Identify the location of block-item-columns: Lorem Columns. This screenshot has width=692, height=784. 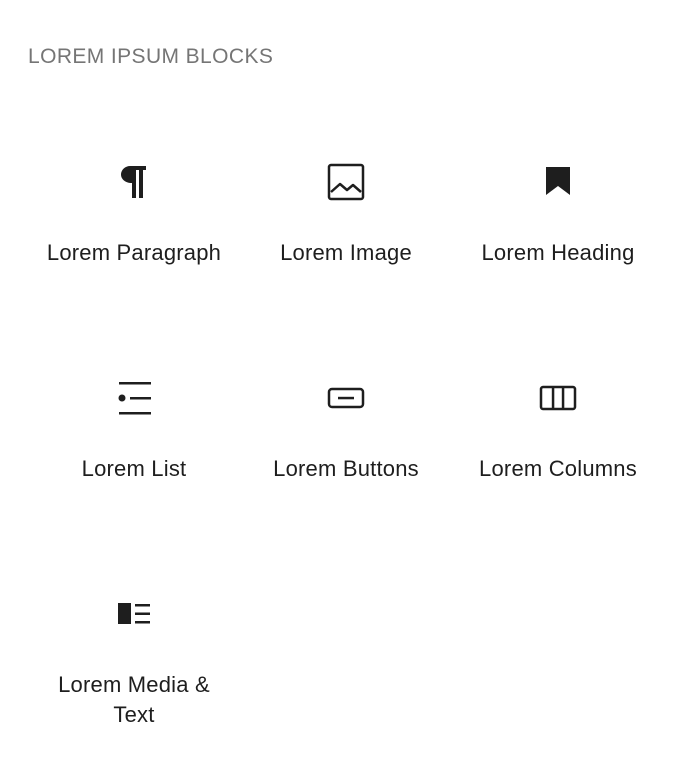
(558, 456).